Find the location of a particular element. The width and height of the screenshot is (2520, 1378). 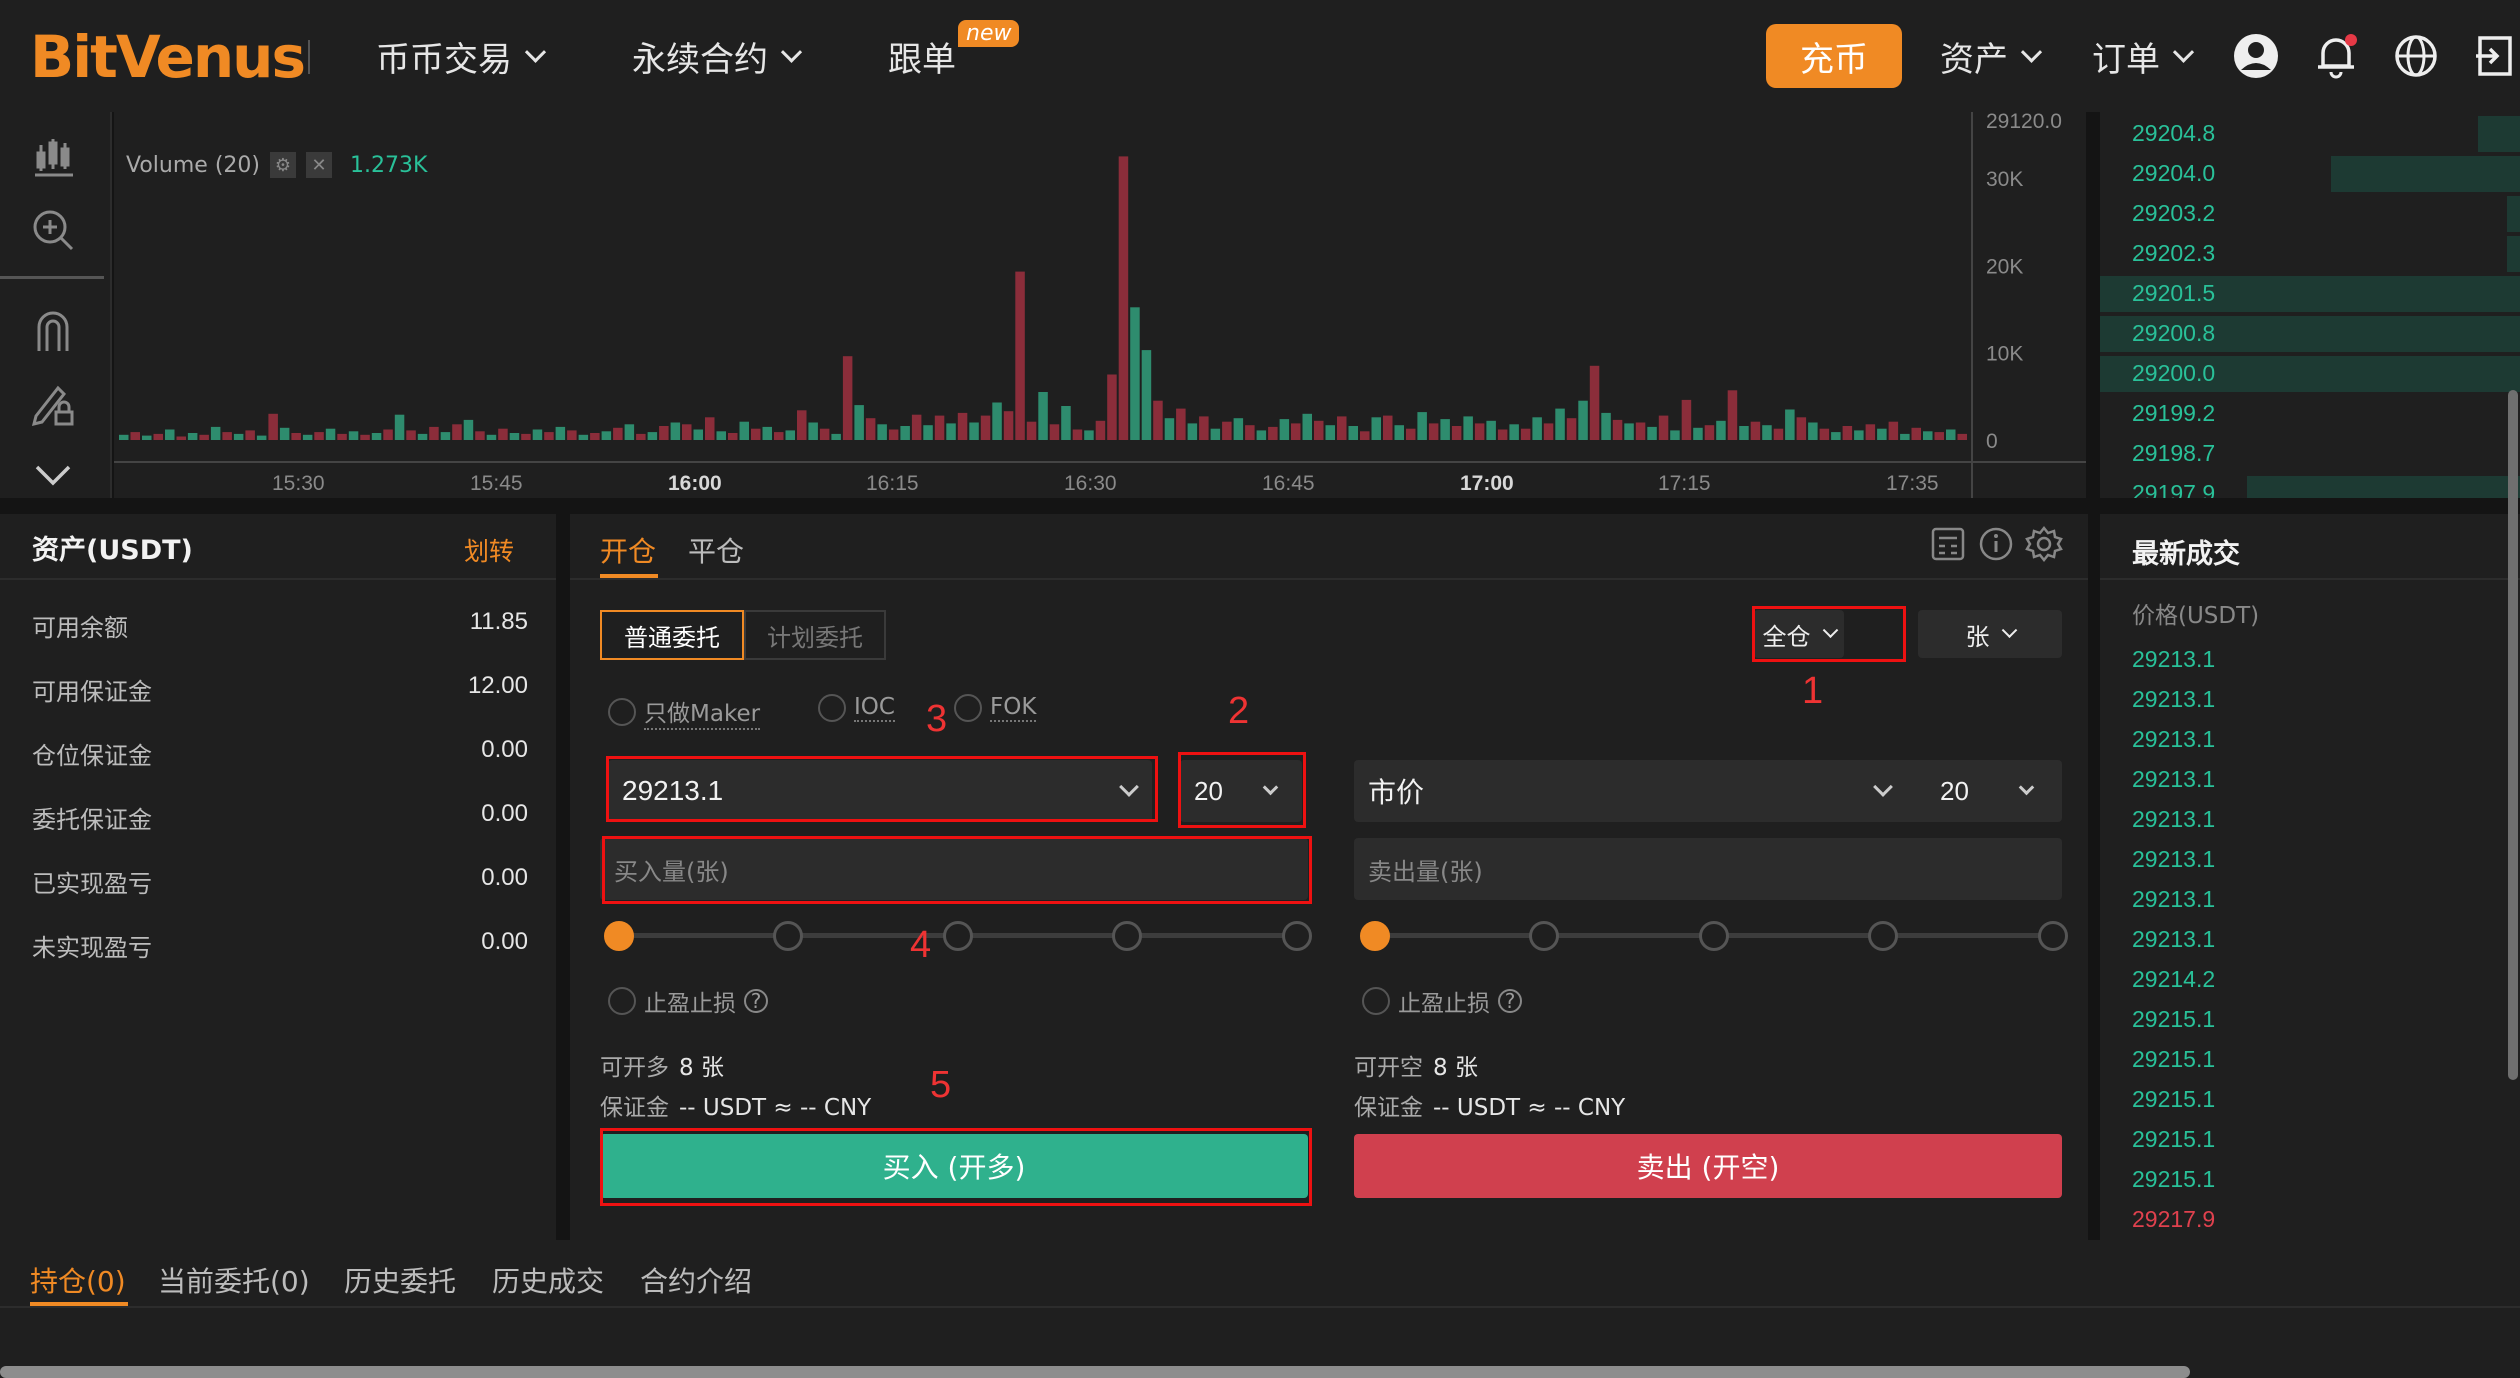

orderbook-row: 29204.8 is located at coordinates (2310, 134).